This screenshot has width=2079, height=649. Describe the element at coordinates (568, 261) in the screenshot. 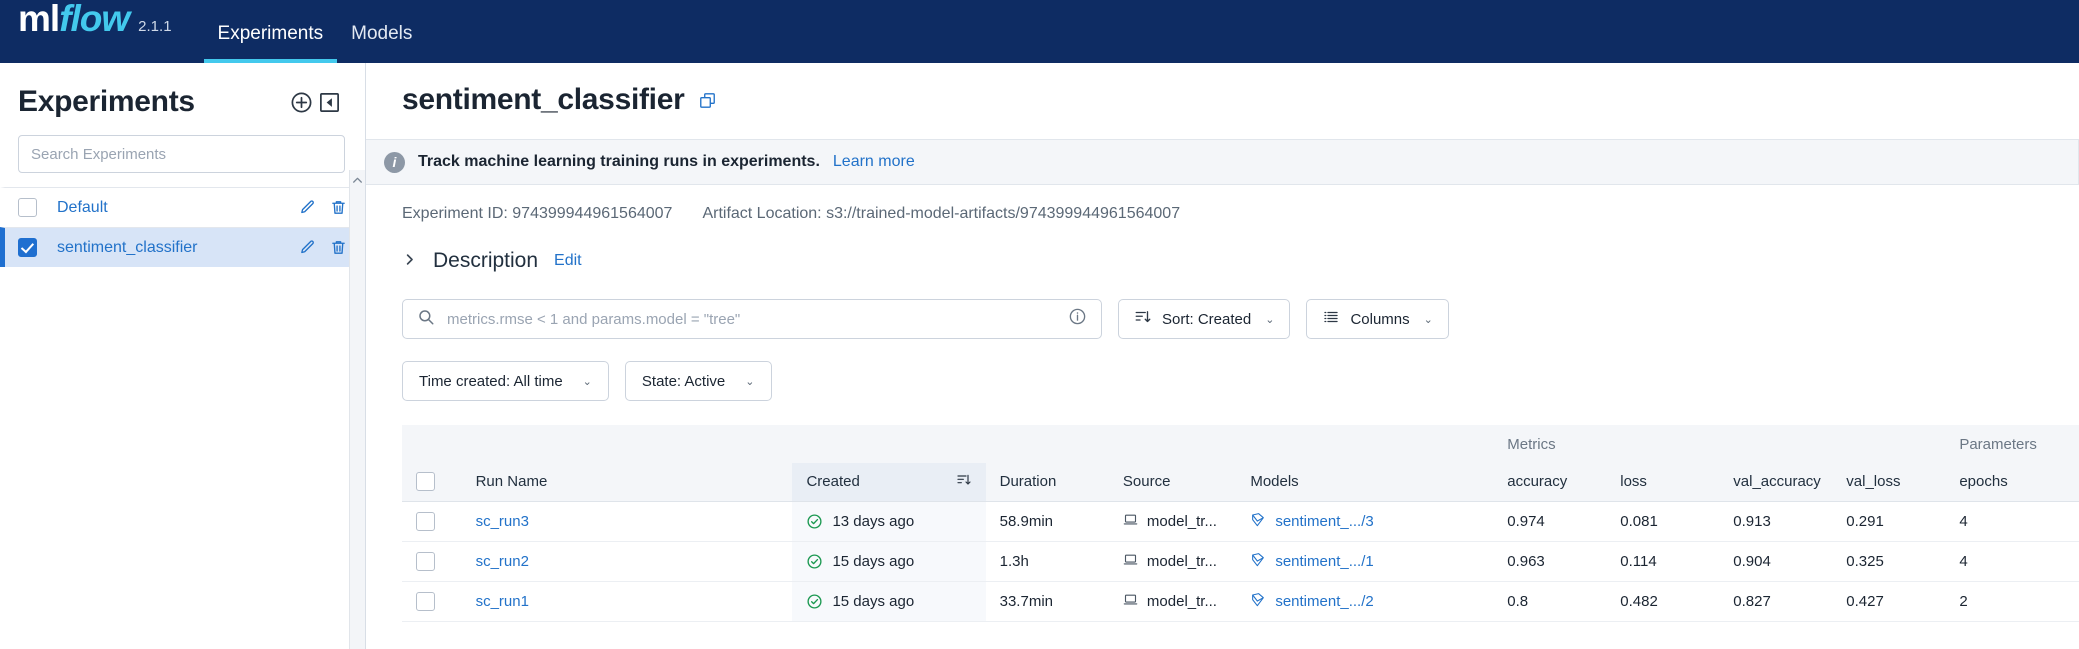

I see `description-edit-link: Edit` at that location.